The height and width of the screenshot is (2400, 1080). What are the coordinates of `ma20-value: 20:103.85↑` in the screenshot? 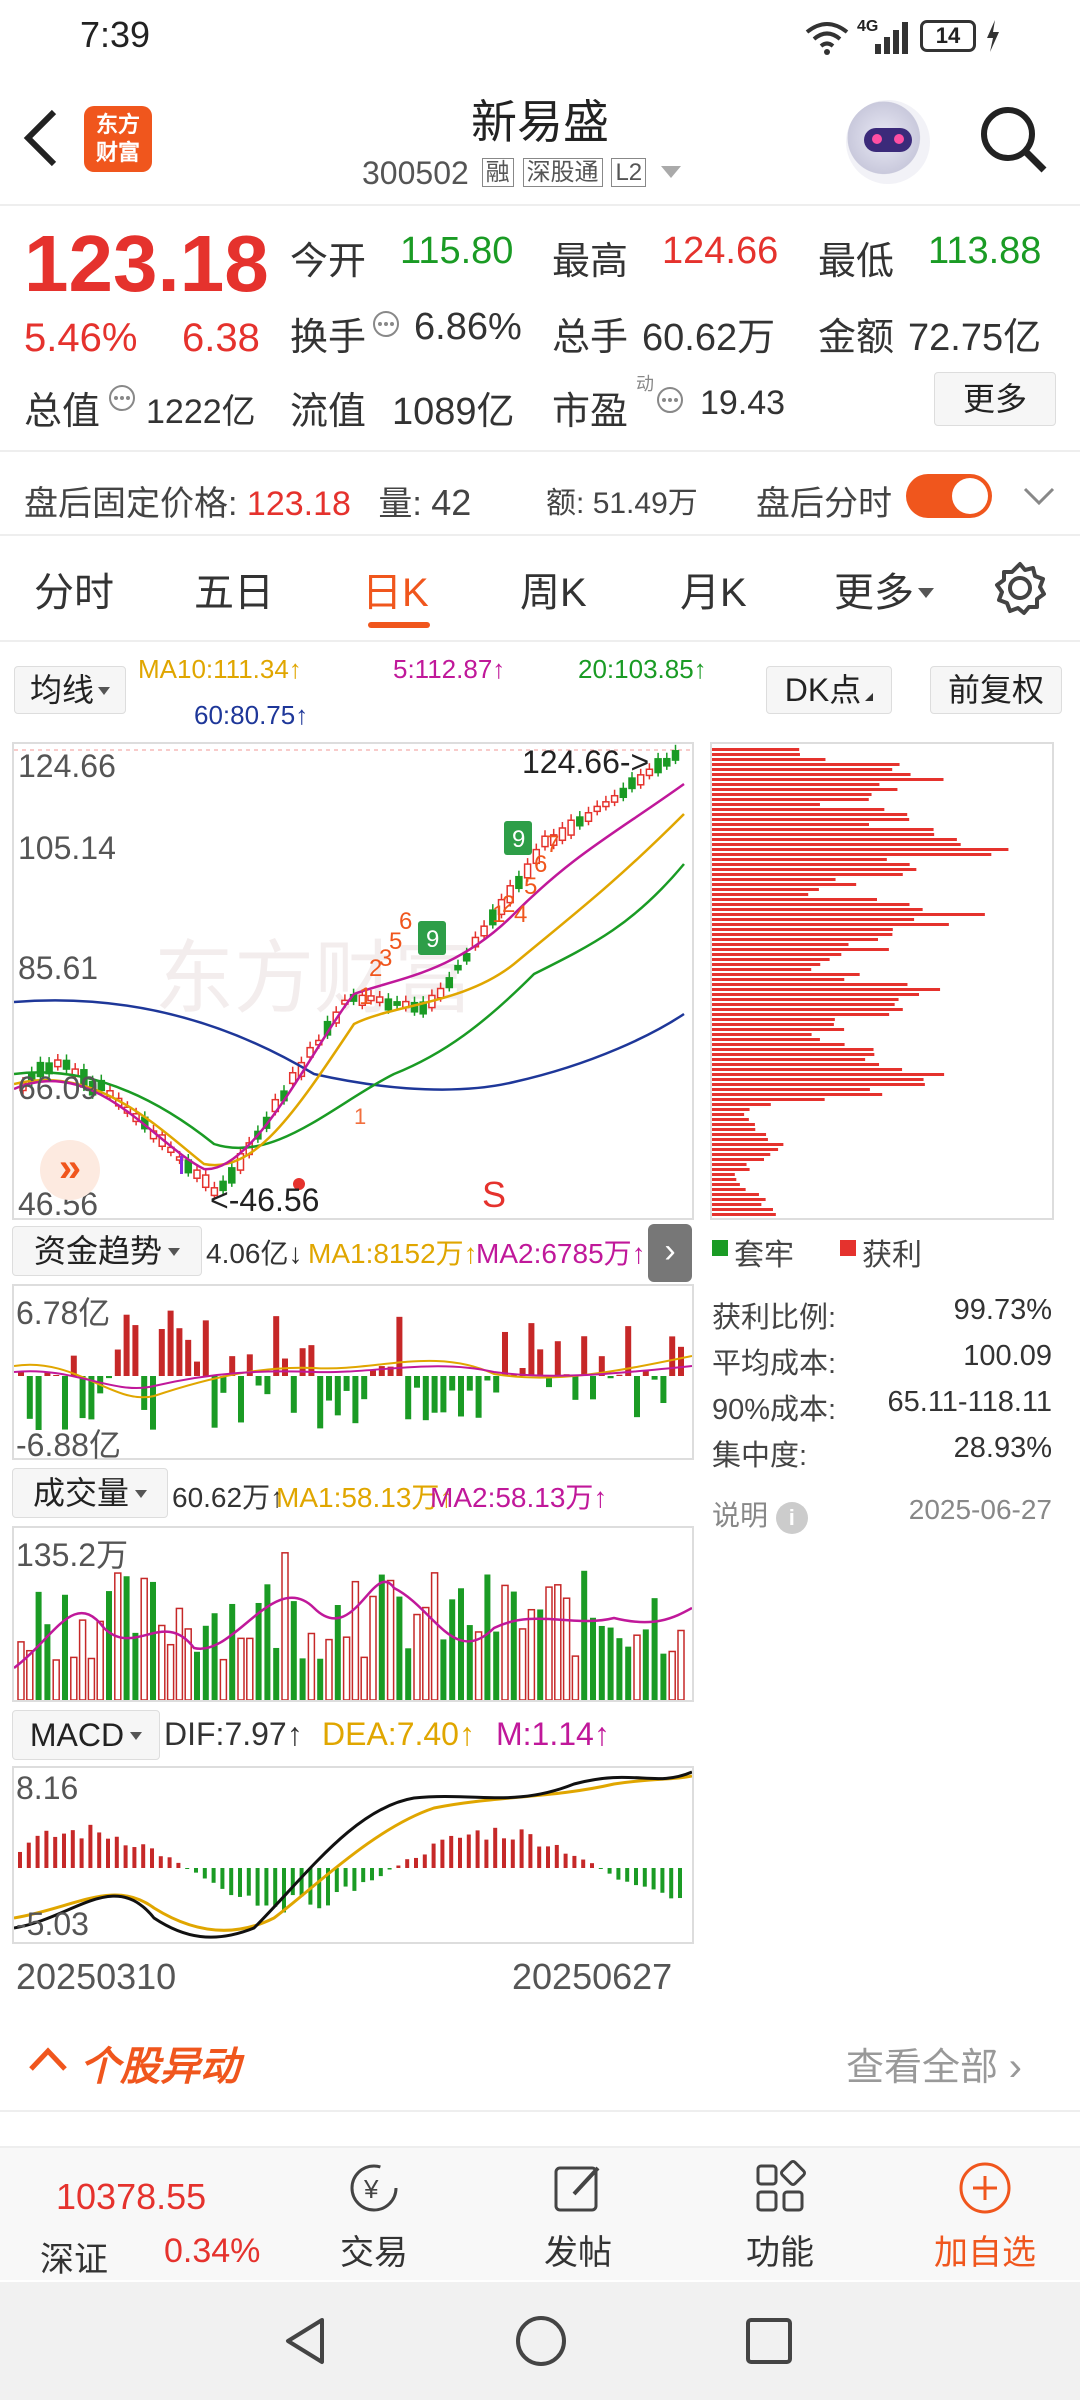 It's located at (642, 669).